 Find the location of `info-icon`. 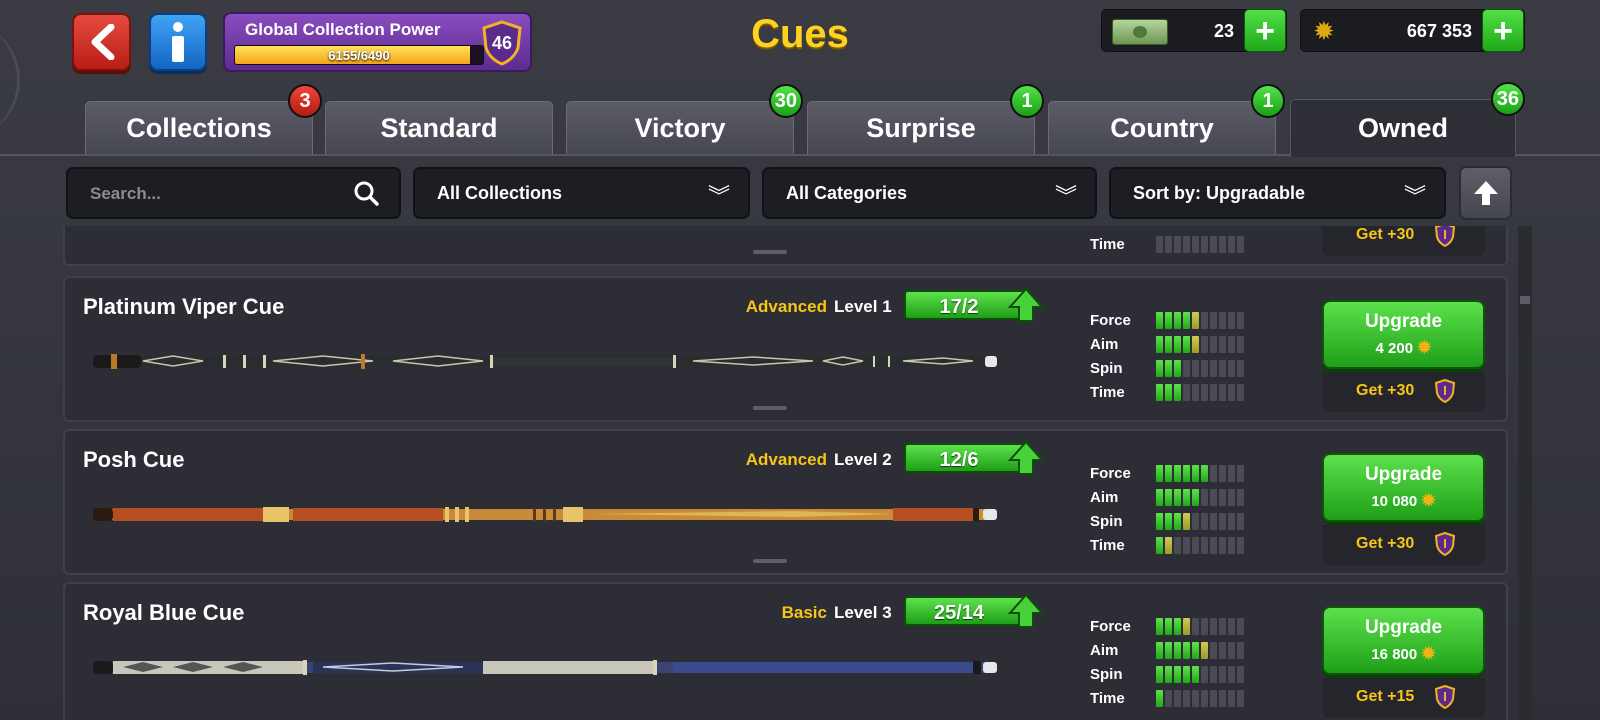

info-icon is located at coordinates (178, 42).